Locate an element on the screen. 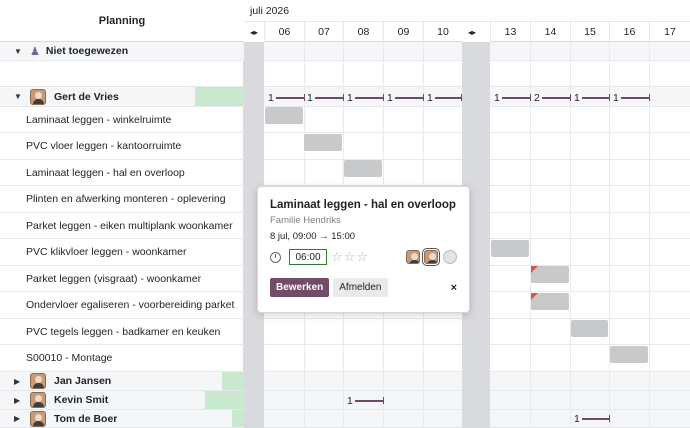 Image resolution: width=690 pixels, height=428 pixels. group-name: Gert de Vries is located at coordinates (86, 96).